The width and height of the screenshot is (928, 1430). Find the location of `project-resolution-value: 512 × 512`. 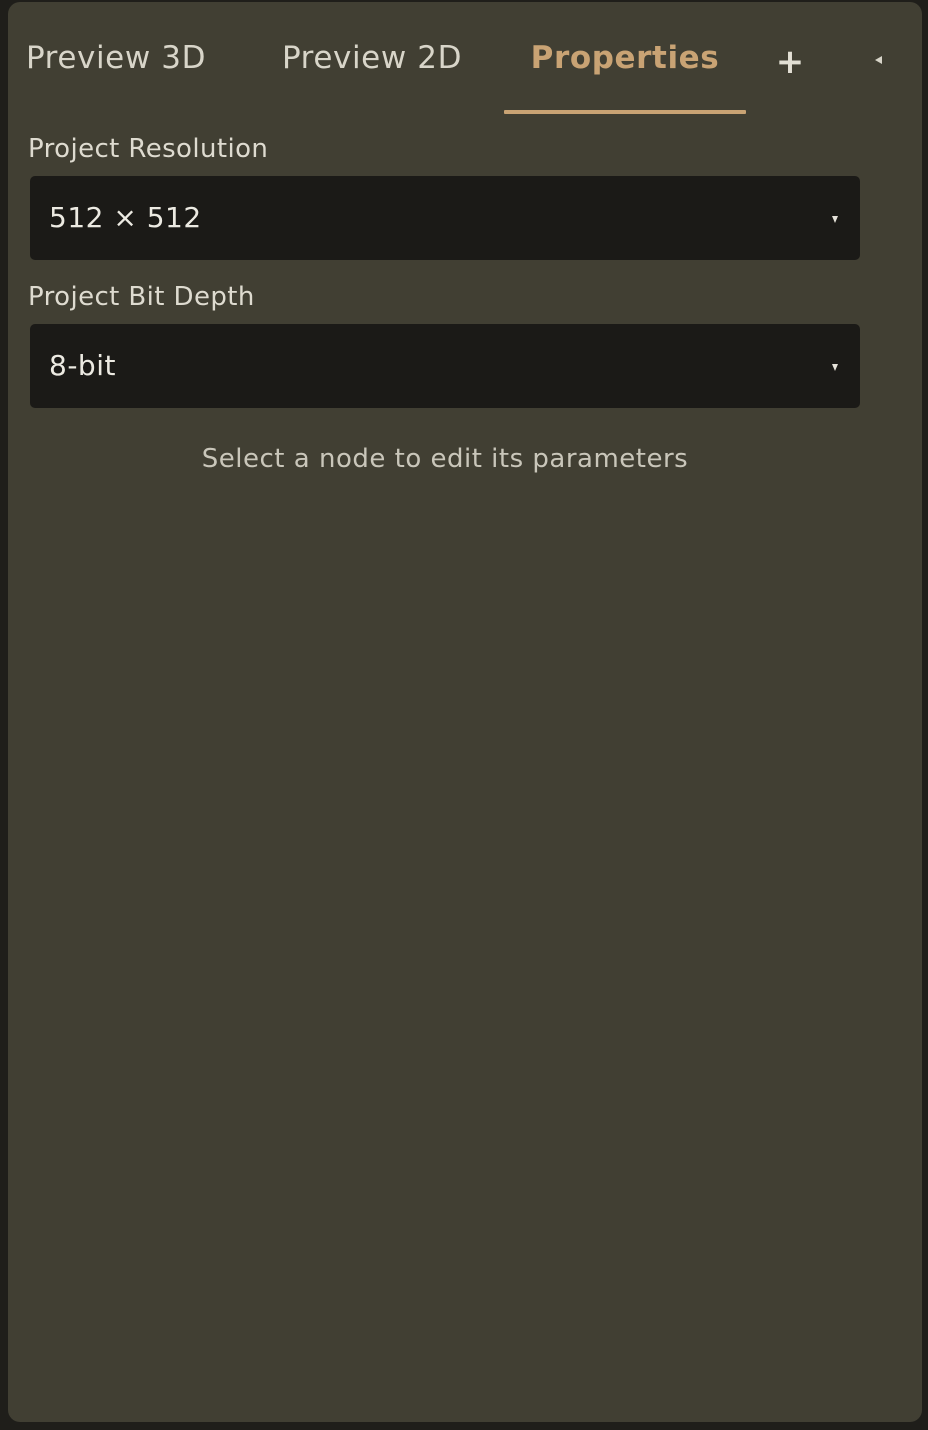

project-resolution-value: 512 × 512 is located at coordinates (125, 217).